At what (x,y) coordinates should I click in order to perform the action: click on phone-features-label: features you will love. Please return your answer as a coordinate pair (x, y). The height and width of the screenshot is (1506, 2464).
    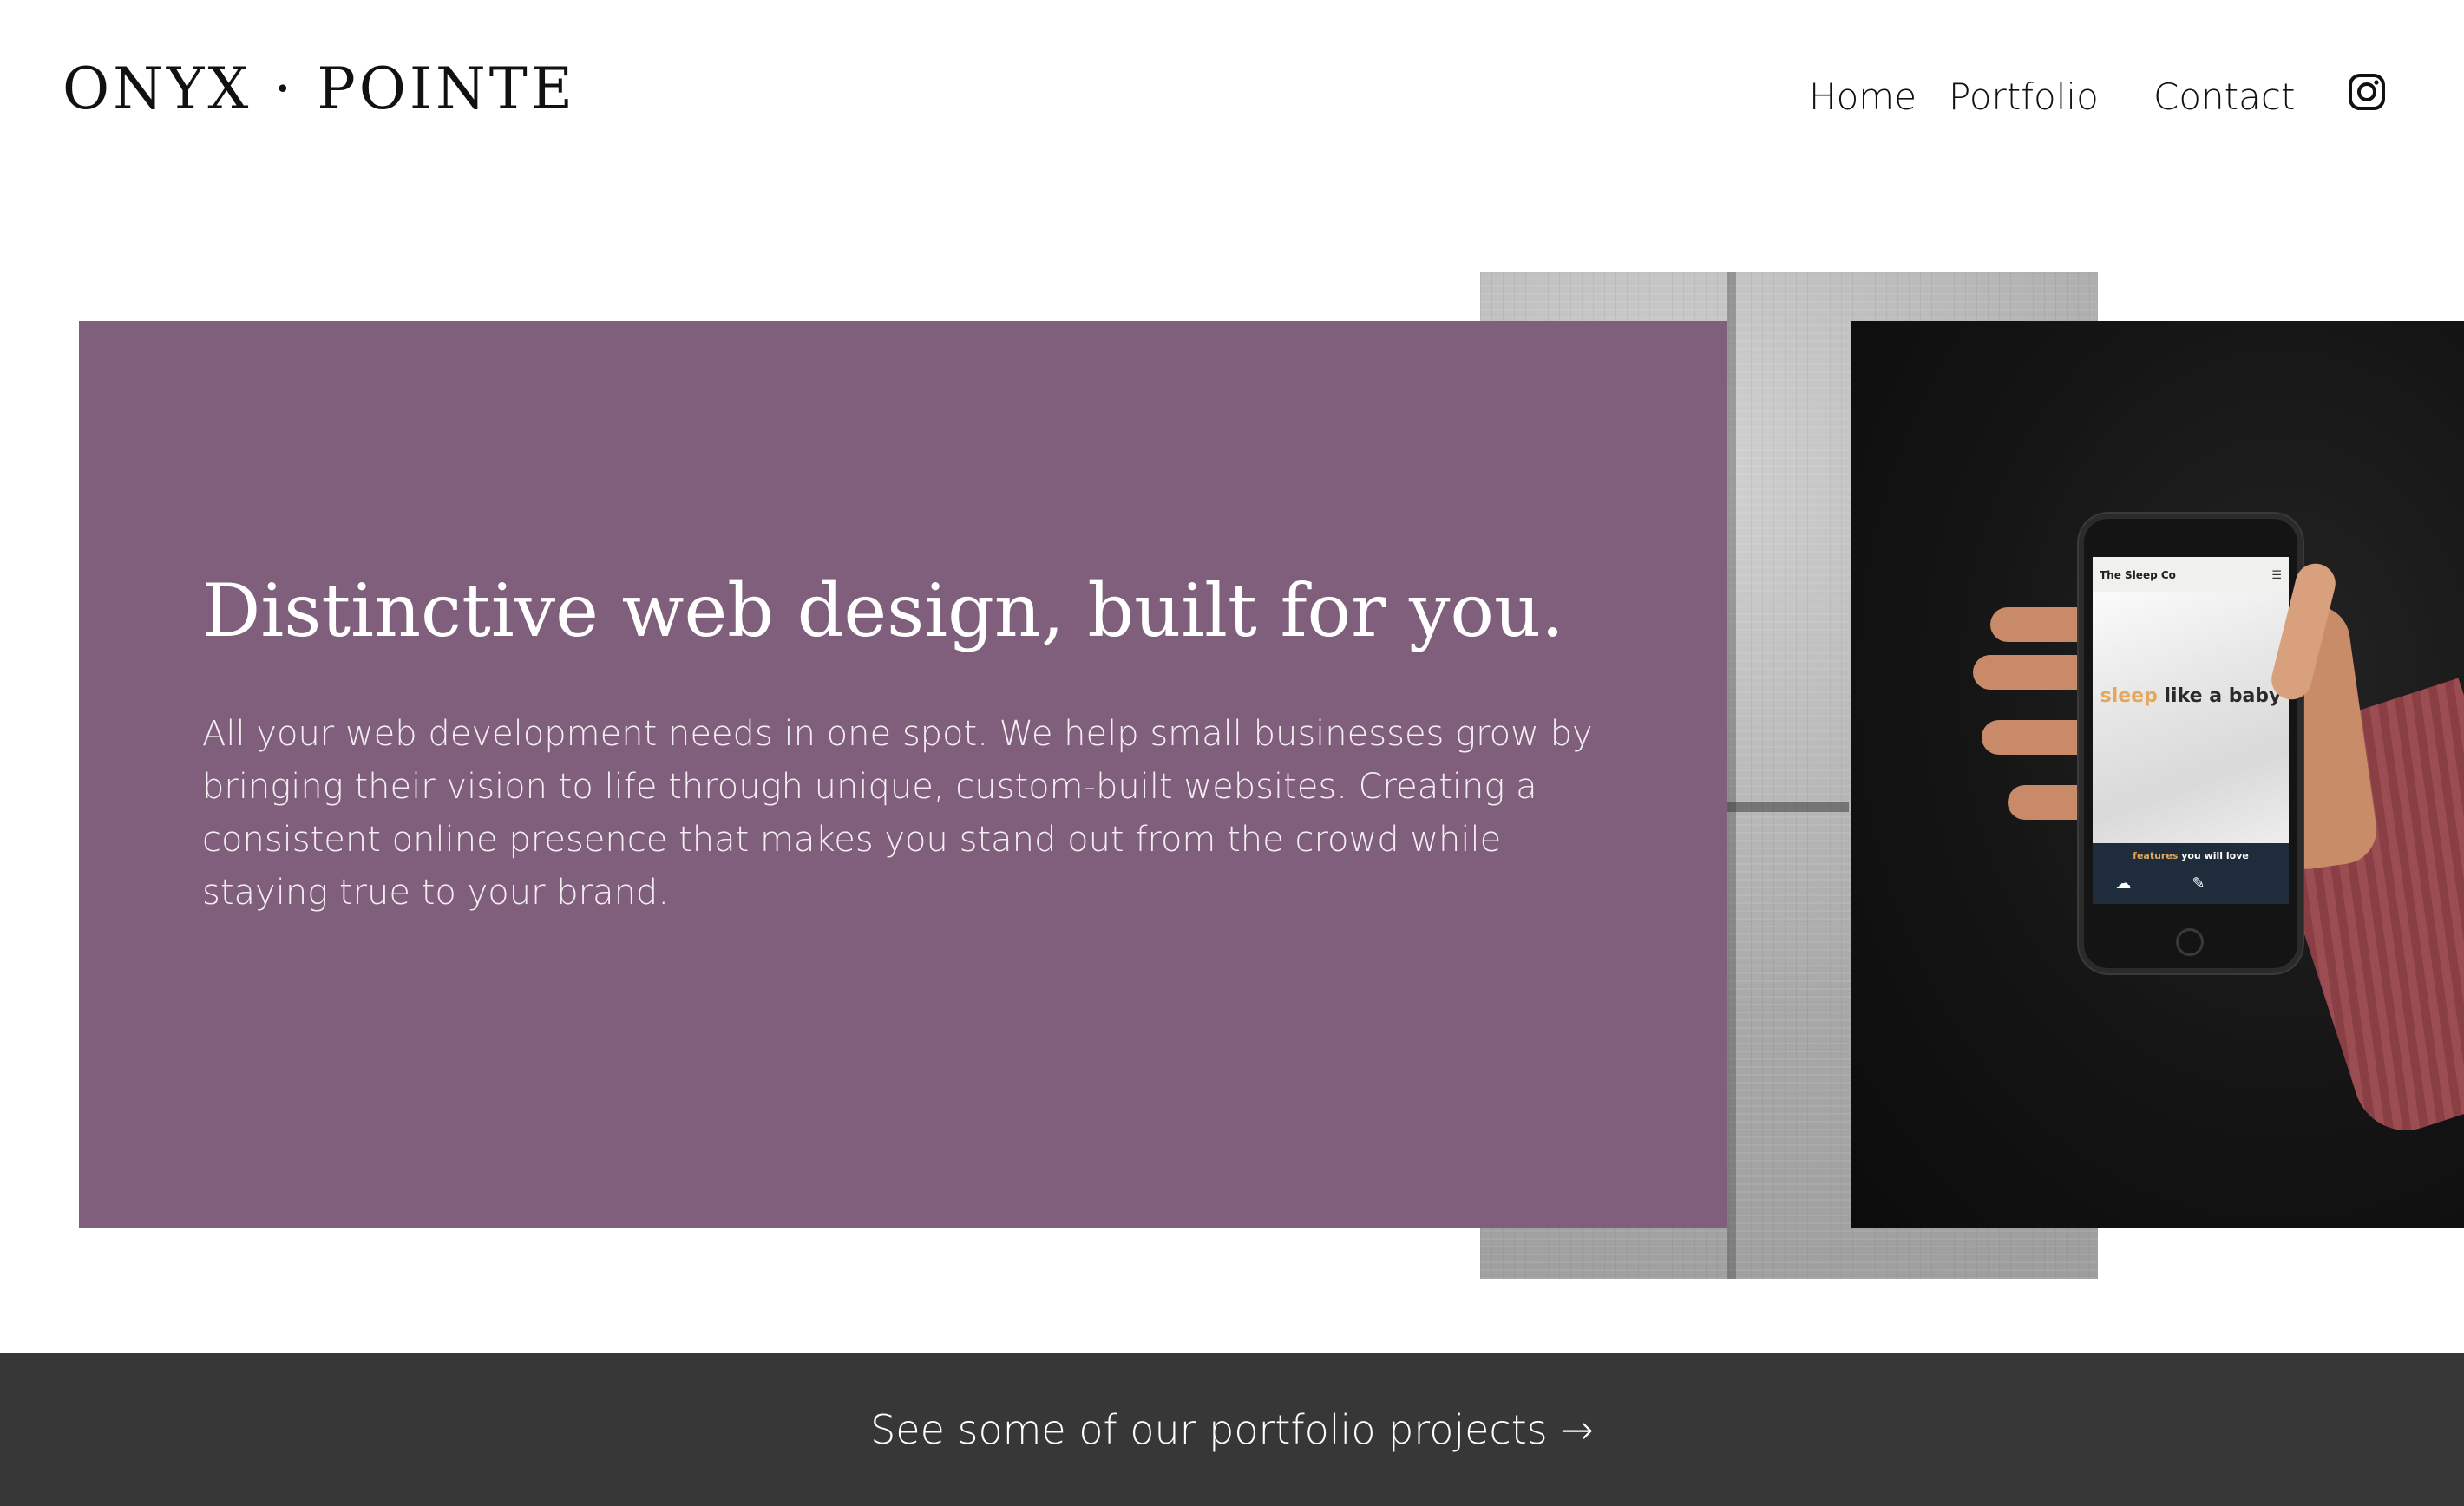
    Looking at the image, I should click on (2191, 855).